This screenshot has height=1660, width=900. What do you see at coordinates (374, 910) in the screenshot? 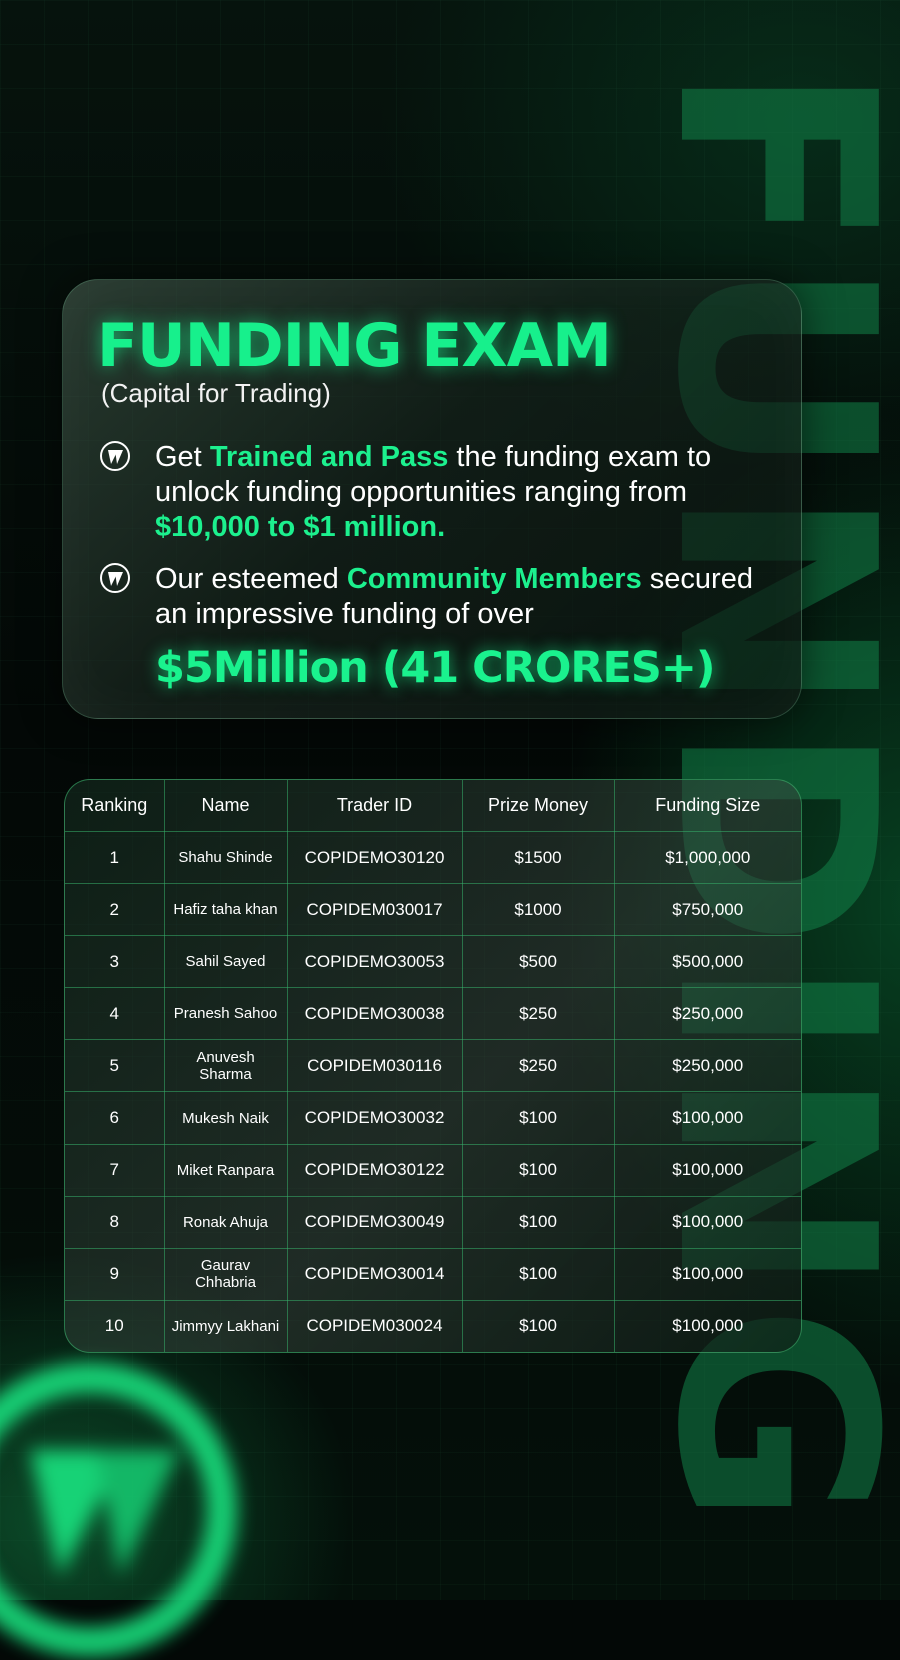
I see `cell-trader-id: COPIDEM030017` at bounding box center [374, 910].